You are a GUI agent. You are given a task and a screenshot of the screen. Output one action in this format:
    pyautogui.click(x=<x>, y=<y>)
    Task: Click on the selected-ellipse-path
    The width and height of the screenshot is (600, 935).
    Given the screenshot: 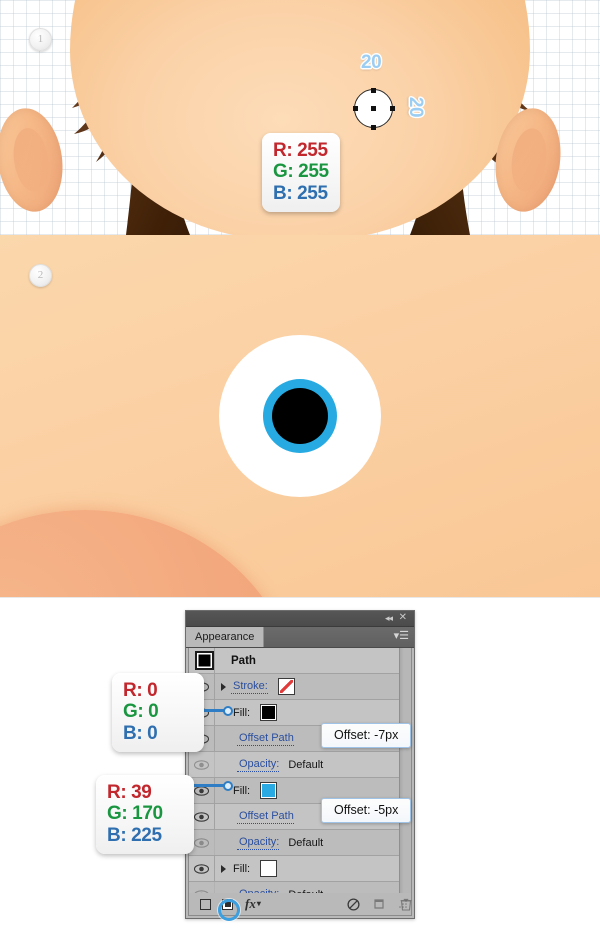 What is the action you would take?
    pyautogui.click(x=373, y=108)
    